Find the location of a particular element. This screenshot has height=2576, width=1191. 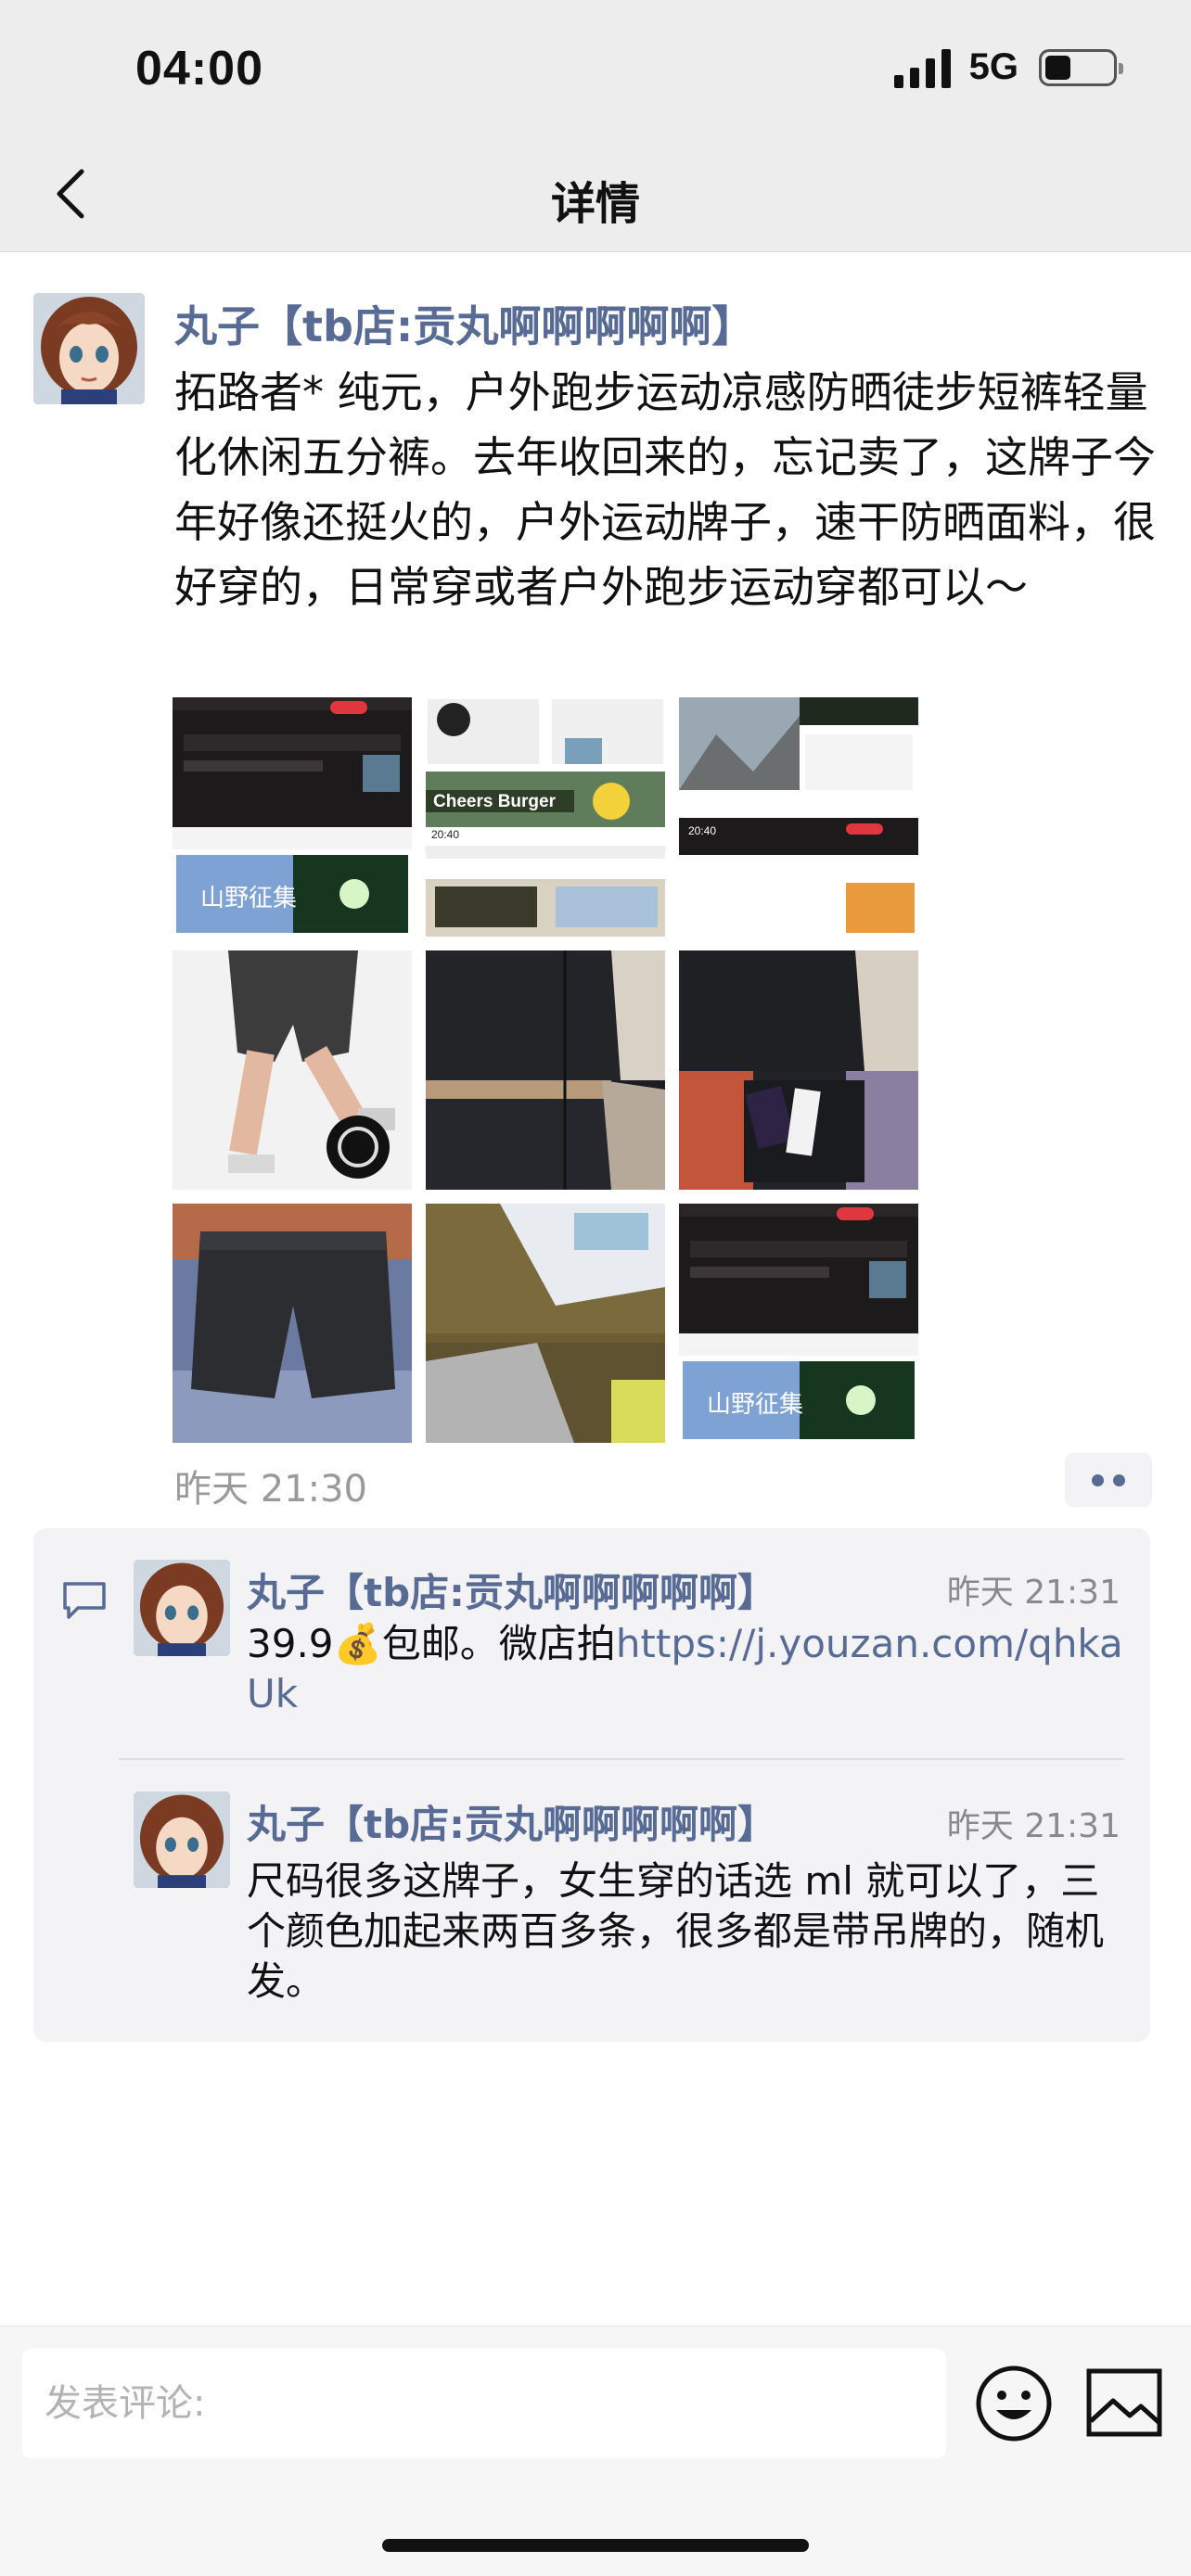

status-bar: 04:00 5G is located at coordinates (595, 69).